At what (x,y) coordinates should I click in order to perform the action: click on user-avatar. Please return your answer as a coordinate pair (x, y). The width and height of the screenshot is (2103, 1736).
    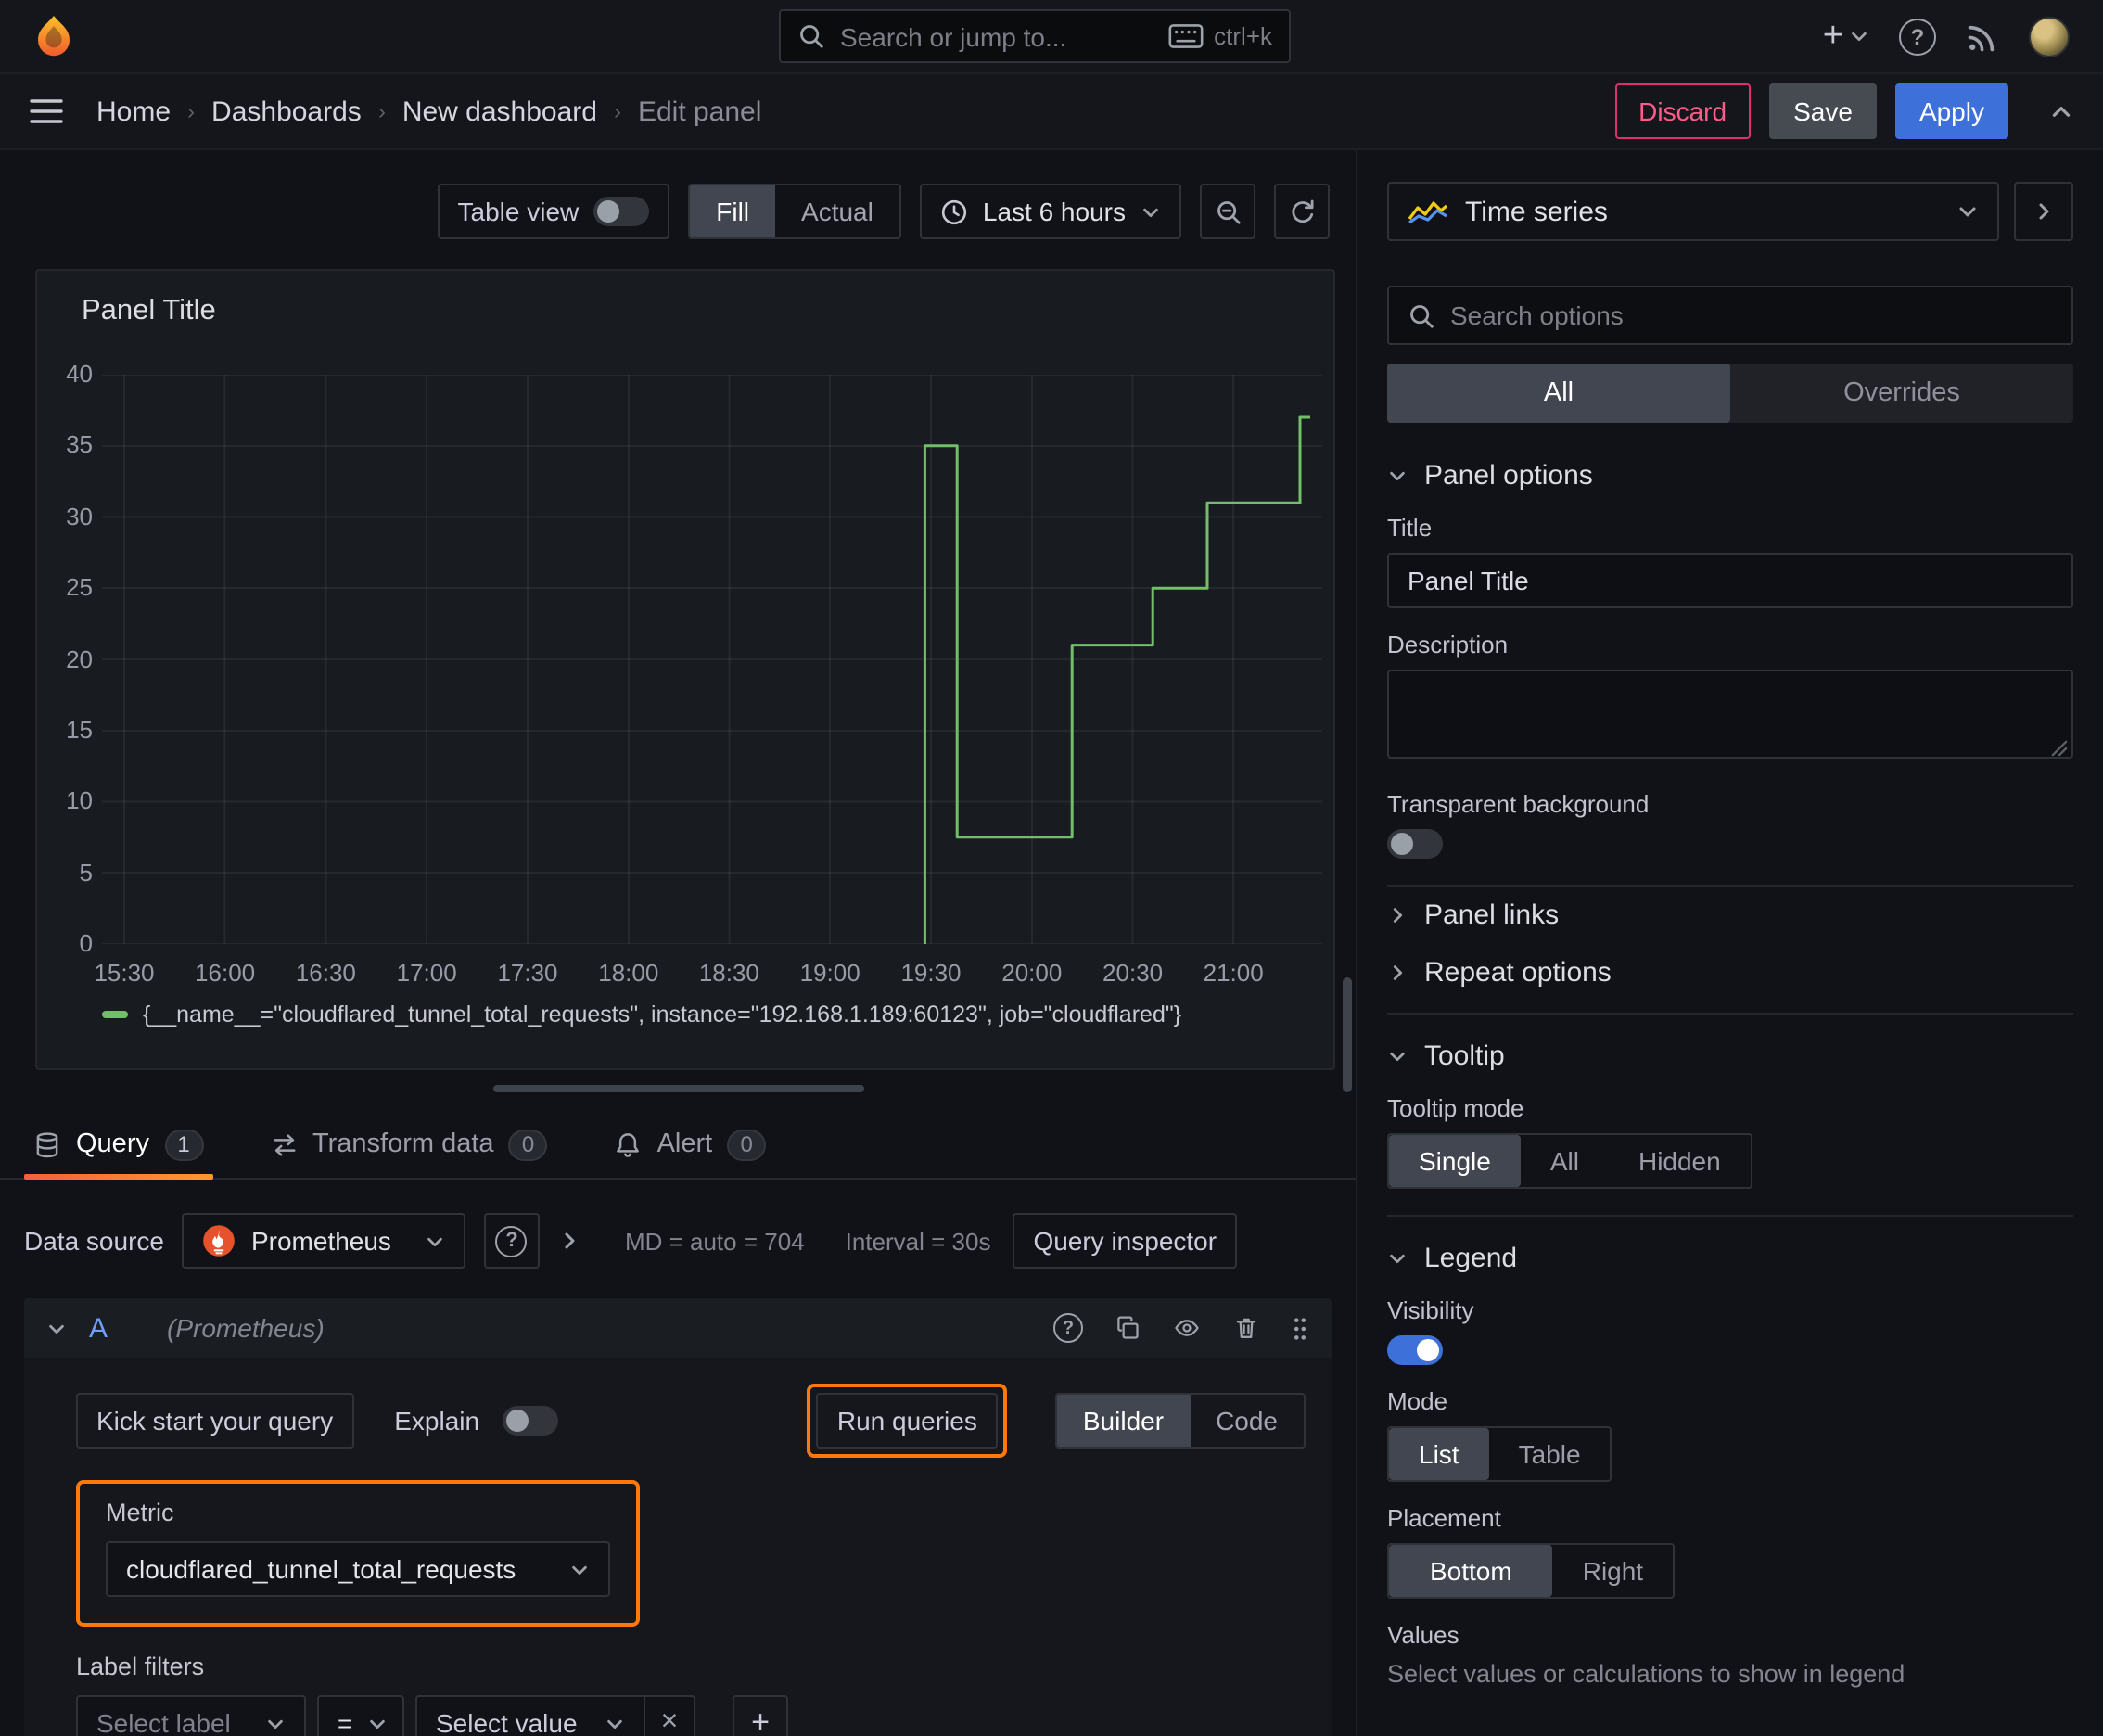
    Looking at the image, I should click on (2049, 36).